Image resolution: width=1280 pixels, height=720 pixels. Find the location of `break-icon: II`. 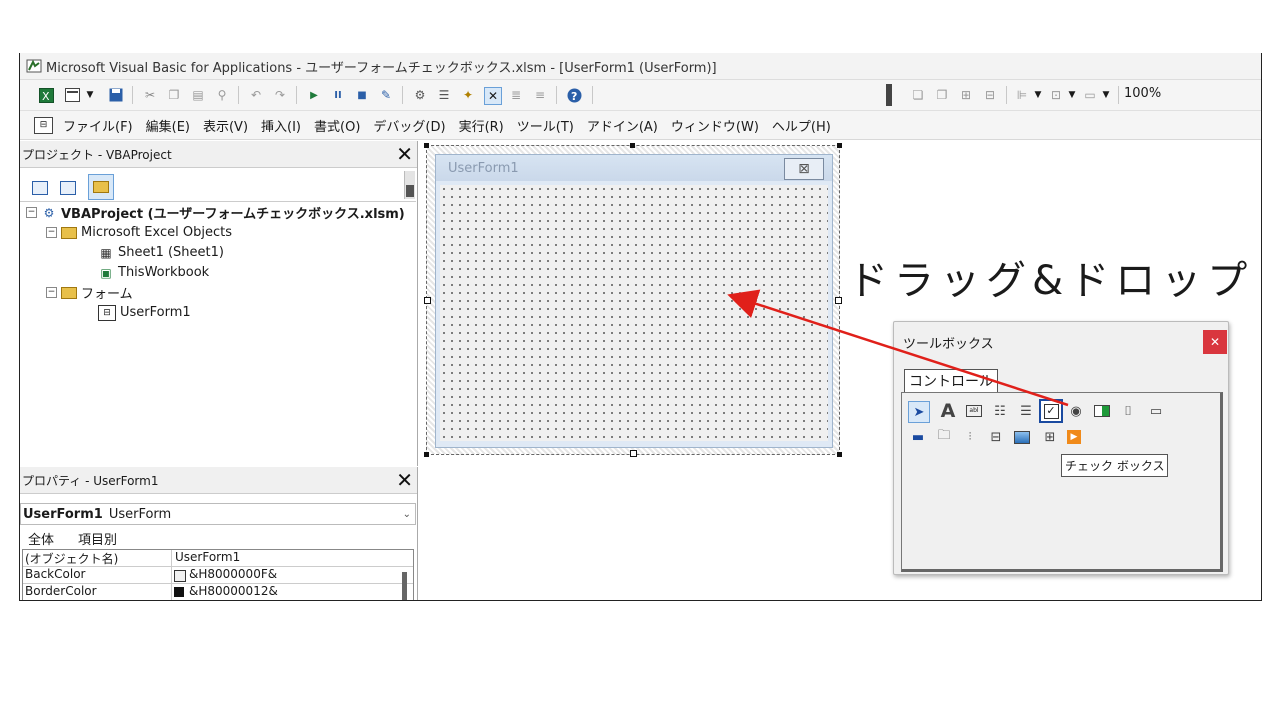

break-icon: II is located at coordinates (338, 95).